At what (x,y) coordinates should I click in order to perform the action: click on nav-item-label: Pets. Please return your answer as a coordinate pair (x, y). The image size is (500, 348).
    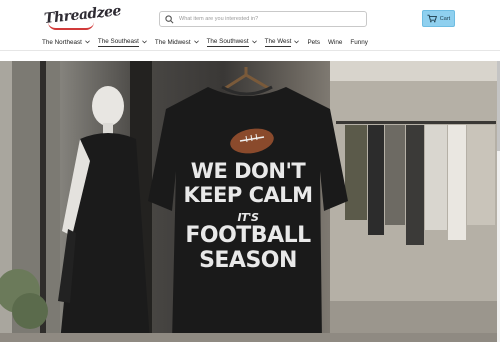
    Looking at the image, I should click on (314, 42).